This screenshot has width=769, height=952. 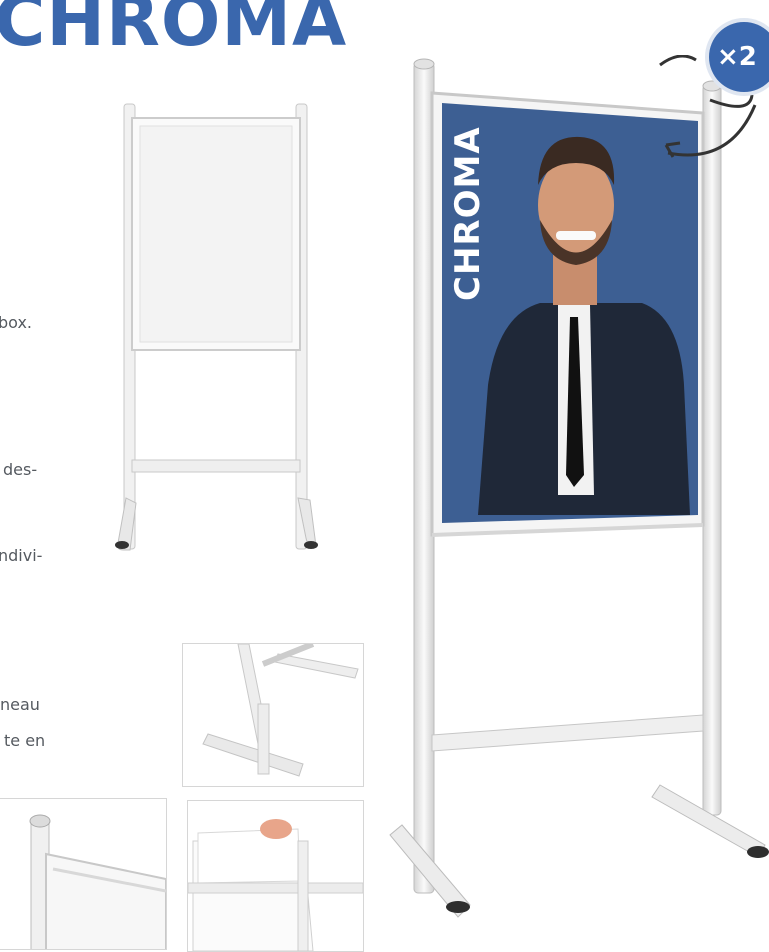 I want to click on foot-detail-thumbnail, so click(x=273, y=715).